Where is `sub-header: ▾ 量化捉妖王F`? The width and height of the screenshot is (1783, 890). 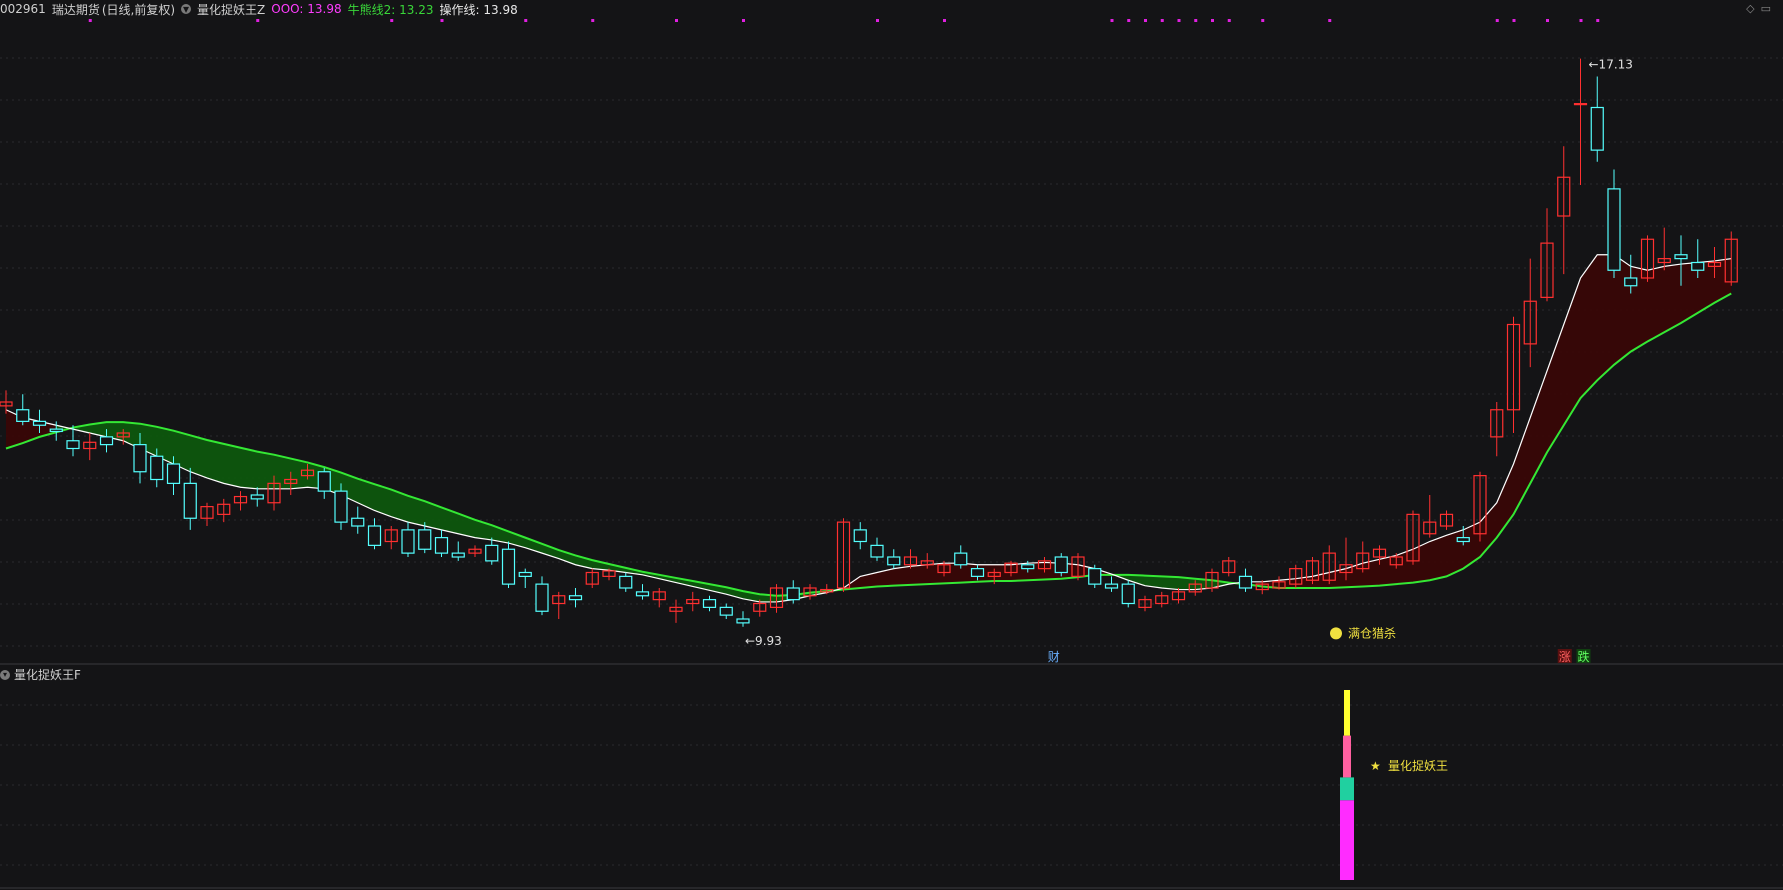
sub-header: ▾ 量化捉妖王F is located at coordinates (40, 674).